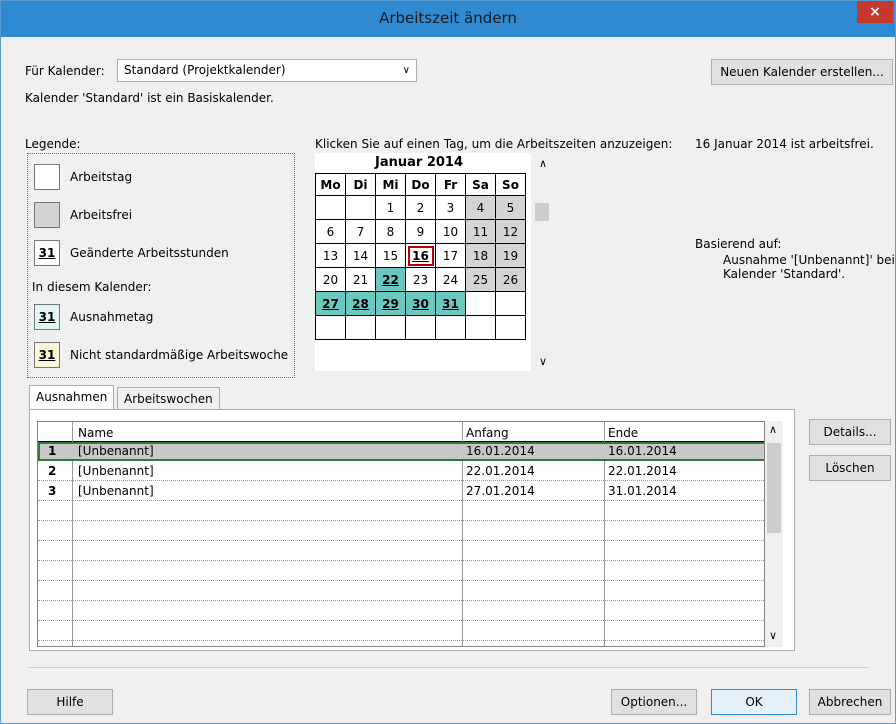 The width and height of the screenshot is (896, 724). I want to click on grid-scrollbar: ∧ ∨, so click(774, 534).